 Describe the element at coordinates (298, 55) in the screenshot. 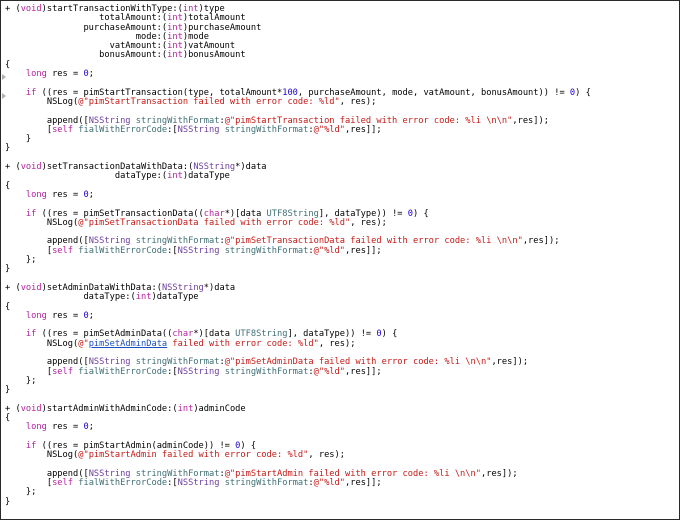

I see `code-line: bonusAmount:(int)bonusAmount` at that location.